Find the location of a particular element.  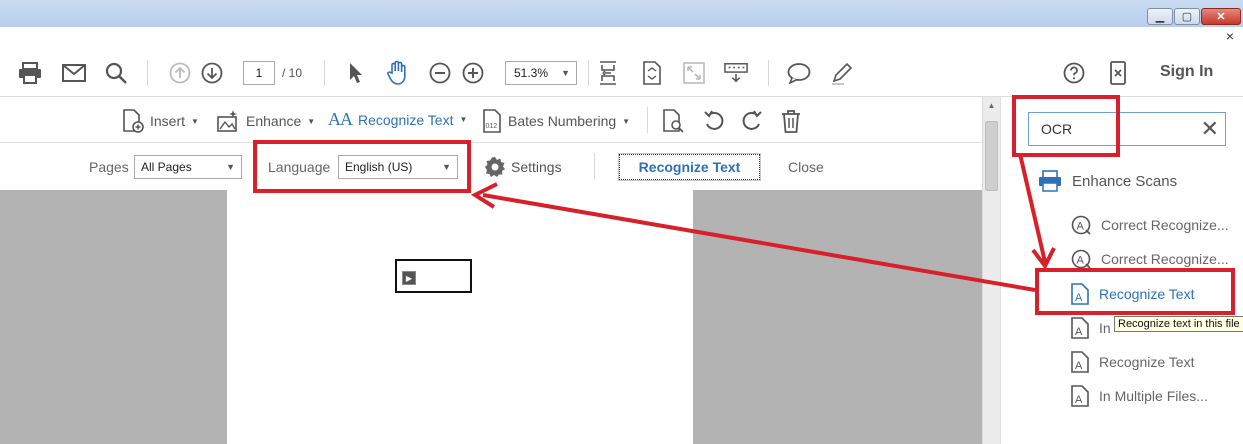

annotation-arrow-to-recognize is located at coordinates (1032, 208).